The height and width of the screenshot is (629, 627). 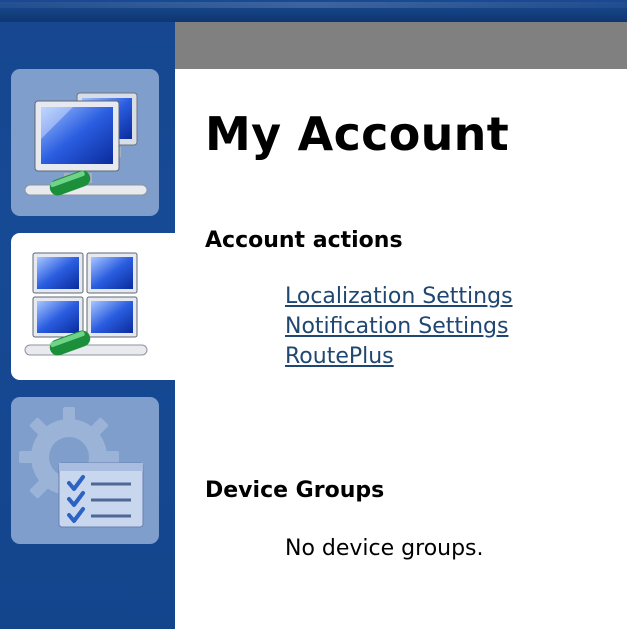 I want to click on account-actions-heading: Account actions, so click(x=304, y=240).